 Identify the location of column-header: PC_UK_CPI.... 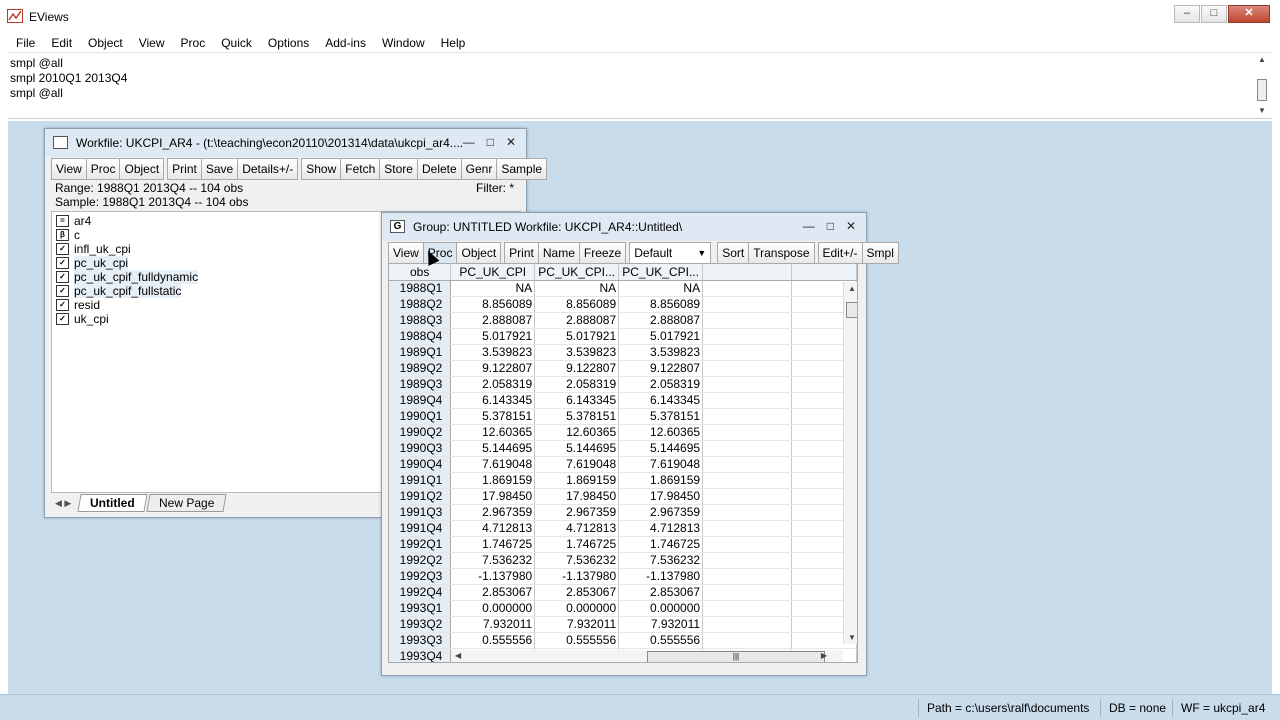
(577, 272).